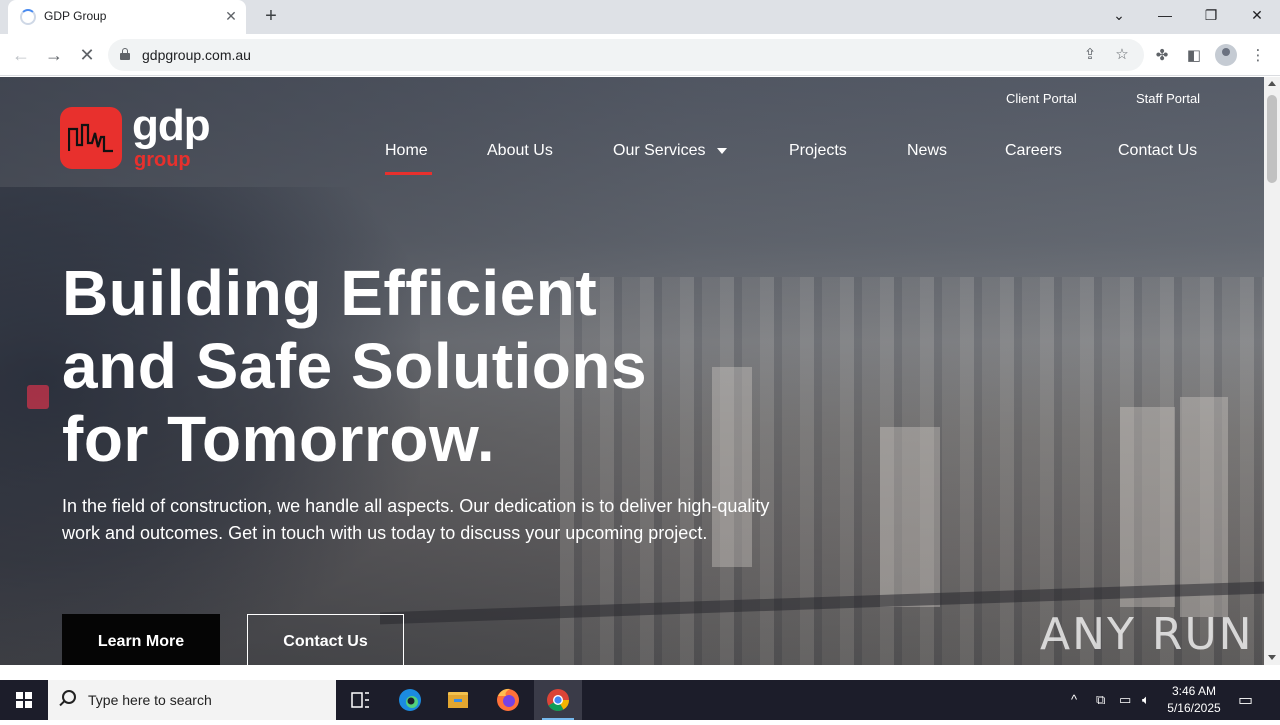  What do you see at coordinates (1125, 700) in the screenshot?
I see `network-icon: ▭` at bounding box center [1125, 700].